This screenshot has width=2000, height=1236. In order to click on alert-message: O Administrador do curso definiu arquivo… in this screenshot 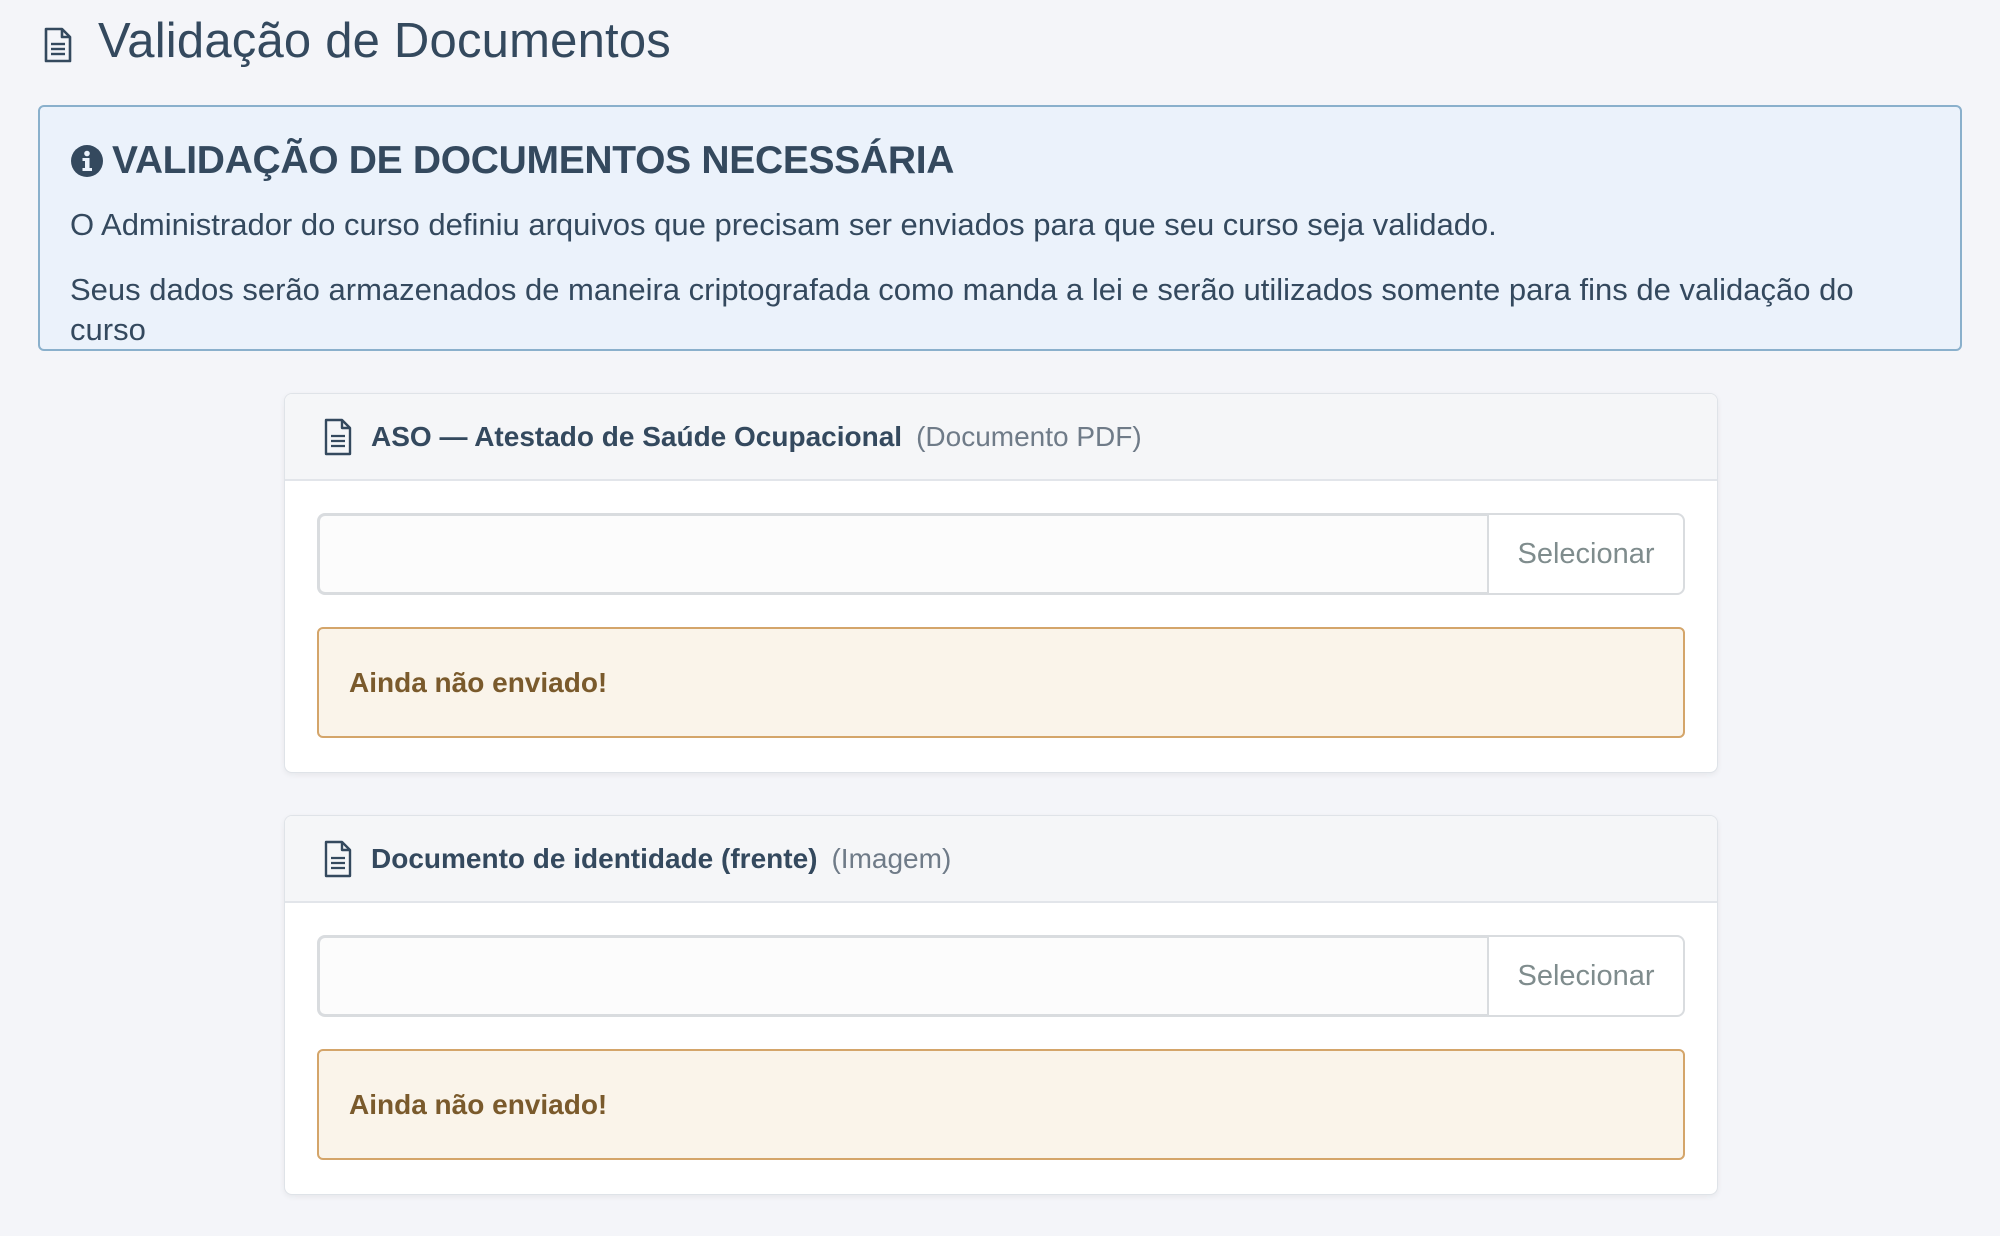, I will do `click(783, 224)`.